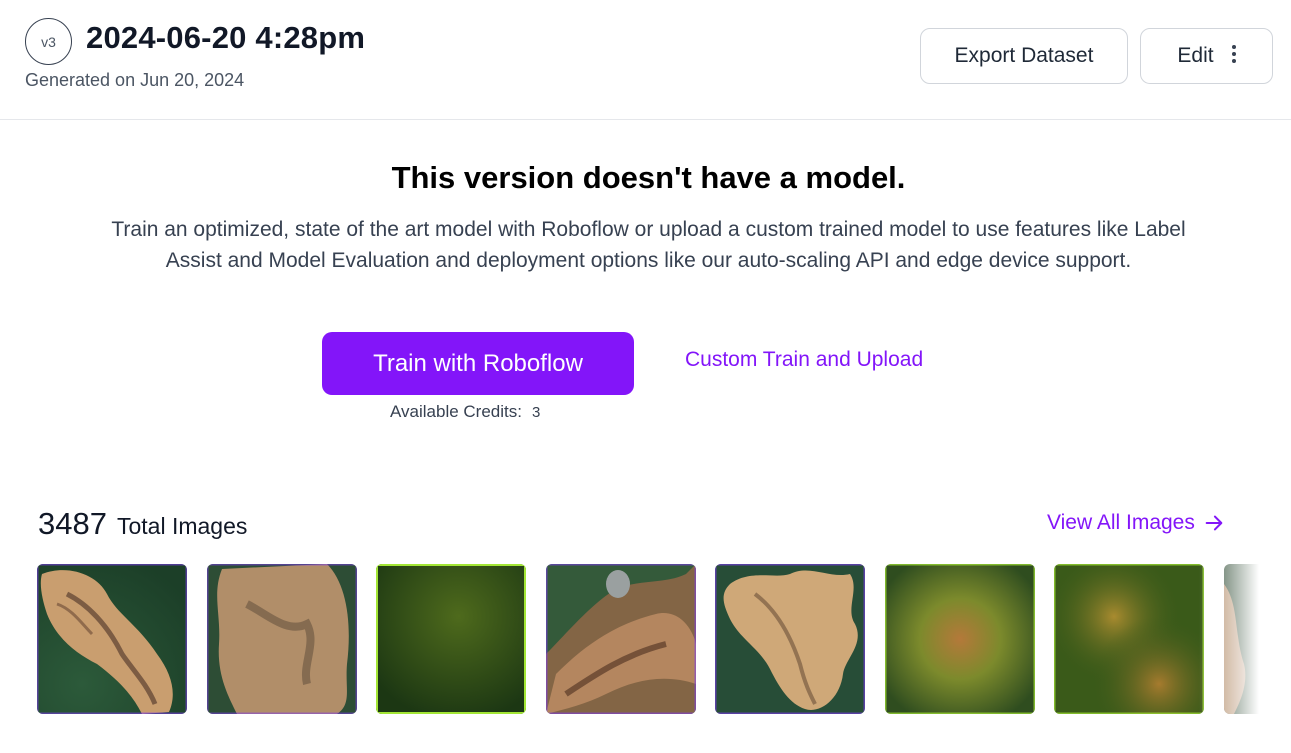  I want to click on credits-value: 3, so click(536, 412).